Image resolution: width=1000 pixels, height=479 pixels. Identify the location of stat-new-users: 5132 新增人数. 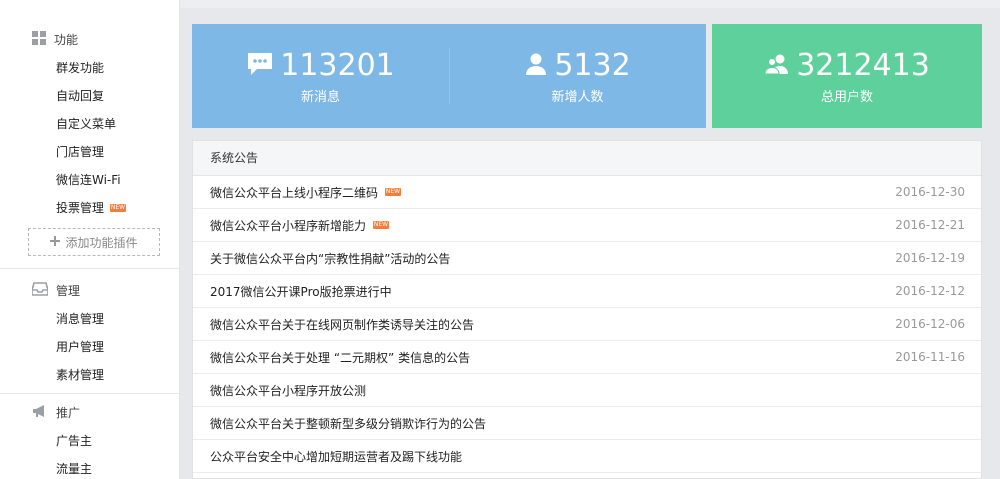
(577, 76).